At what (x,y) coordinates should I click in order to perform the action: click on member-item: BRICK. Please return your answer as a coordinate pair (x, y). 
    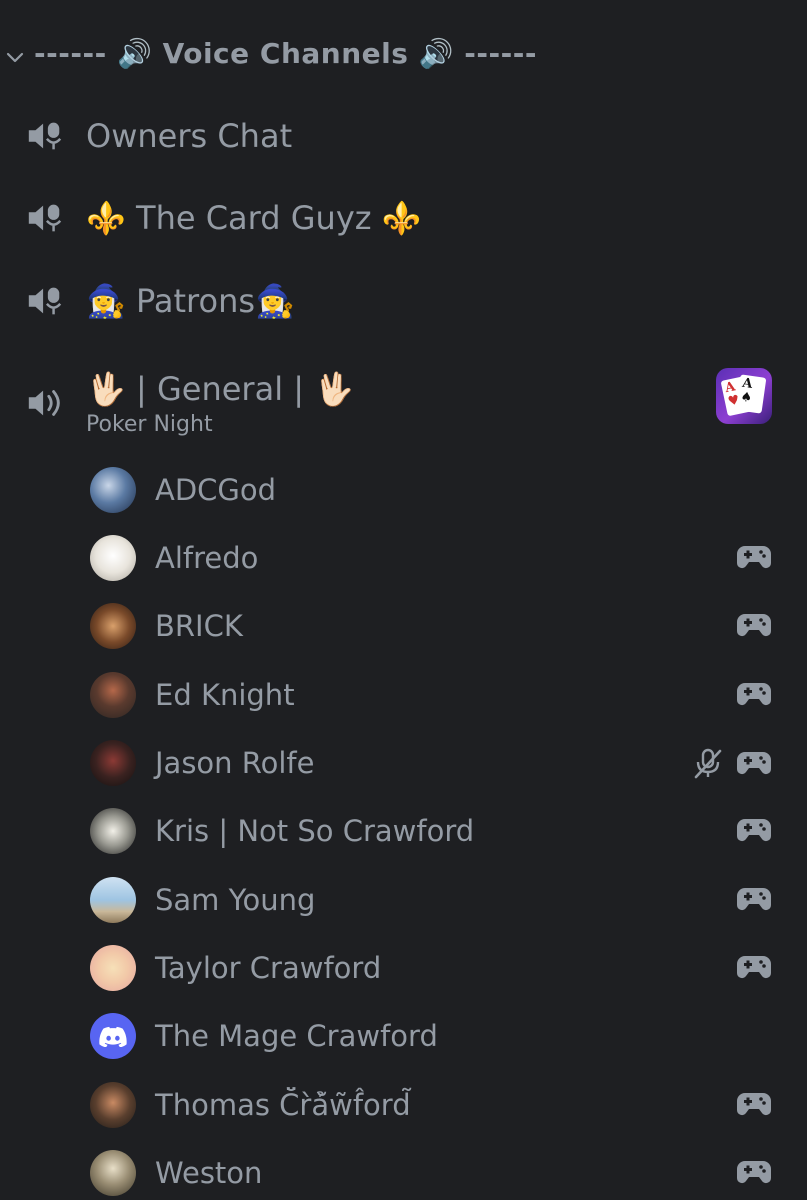
    Looking at the image, I should click on (435, 626).